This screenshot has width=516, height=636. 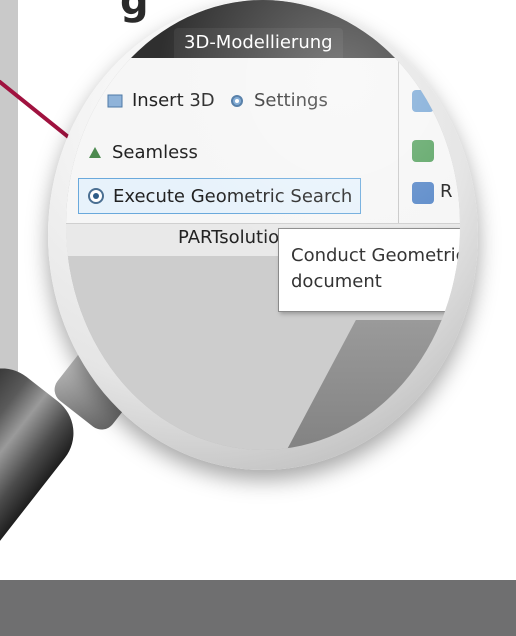 I want to click on seamless-icon, so click(x=95, y=153).